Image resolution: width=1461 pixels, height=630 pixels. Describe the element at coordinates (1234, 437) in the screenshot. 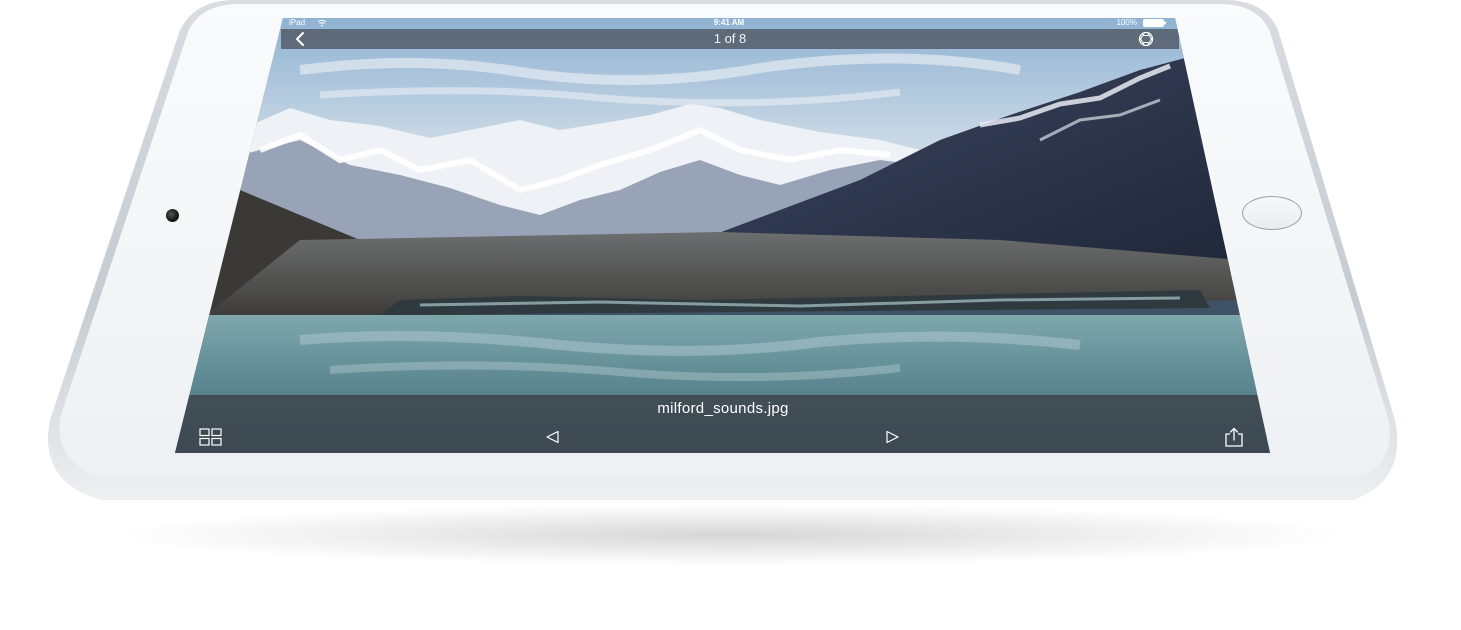

I see `share-icon` at that location.